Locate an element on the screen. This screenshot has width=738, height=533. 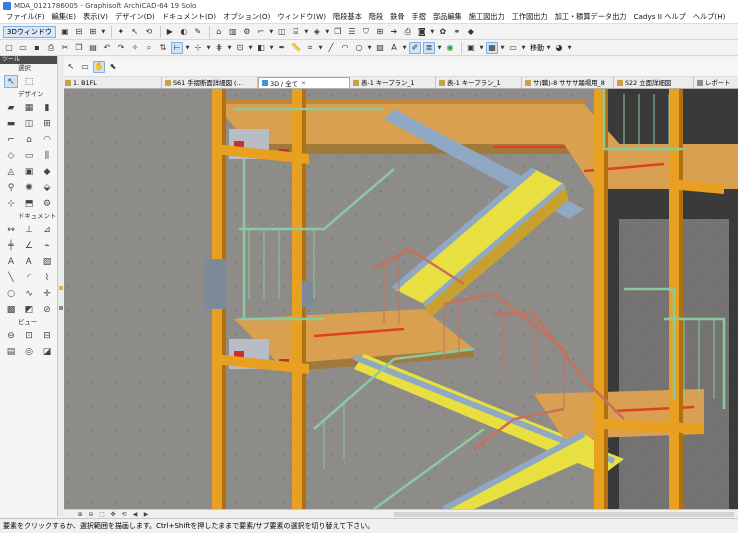
detail-tool-icon: ◎ is located at coordinates (29, 351).